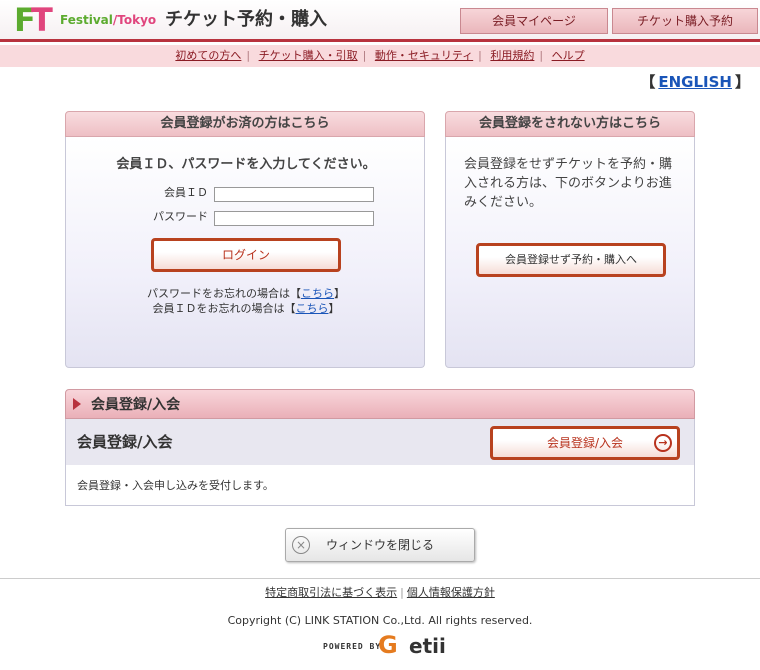 Image resolution: width=760 pixels, height=670 pixels. What do you see at coordinates (180, 216) in the screenshot?
I see `password-label: パスワード` at bounding box center [180, 216].